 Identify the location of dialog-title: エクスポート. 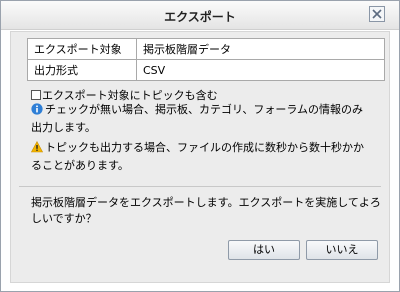
(200, 17).